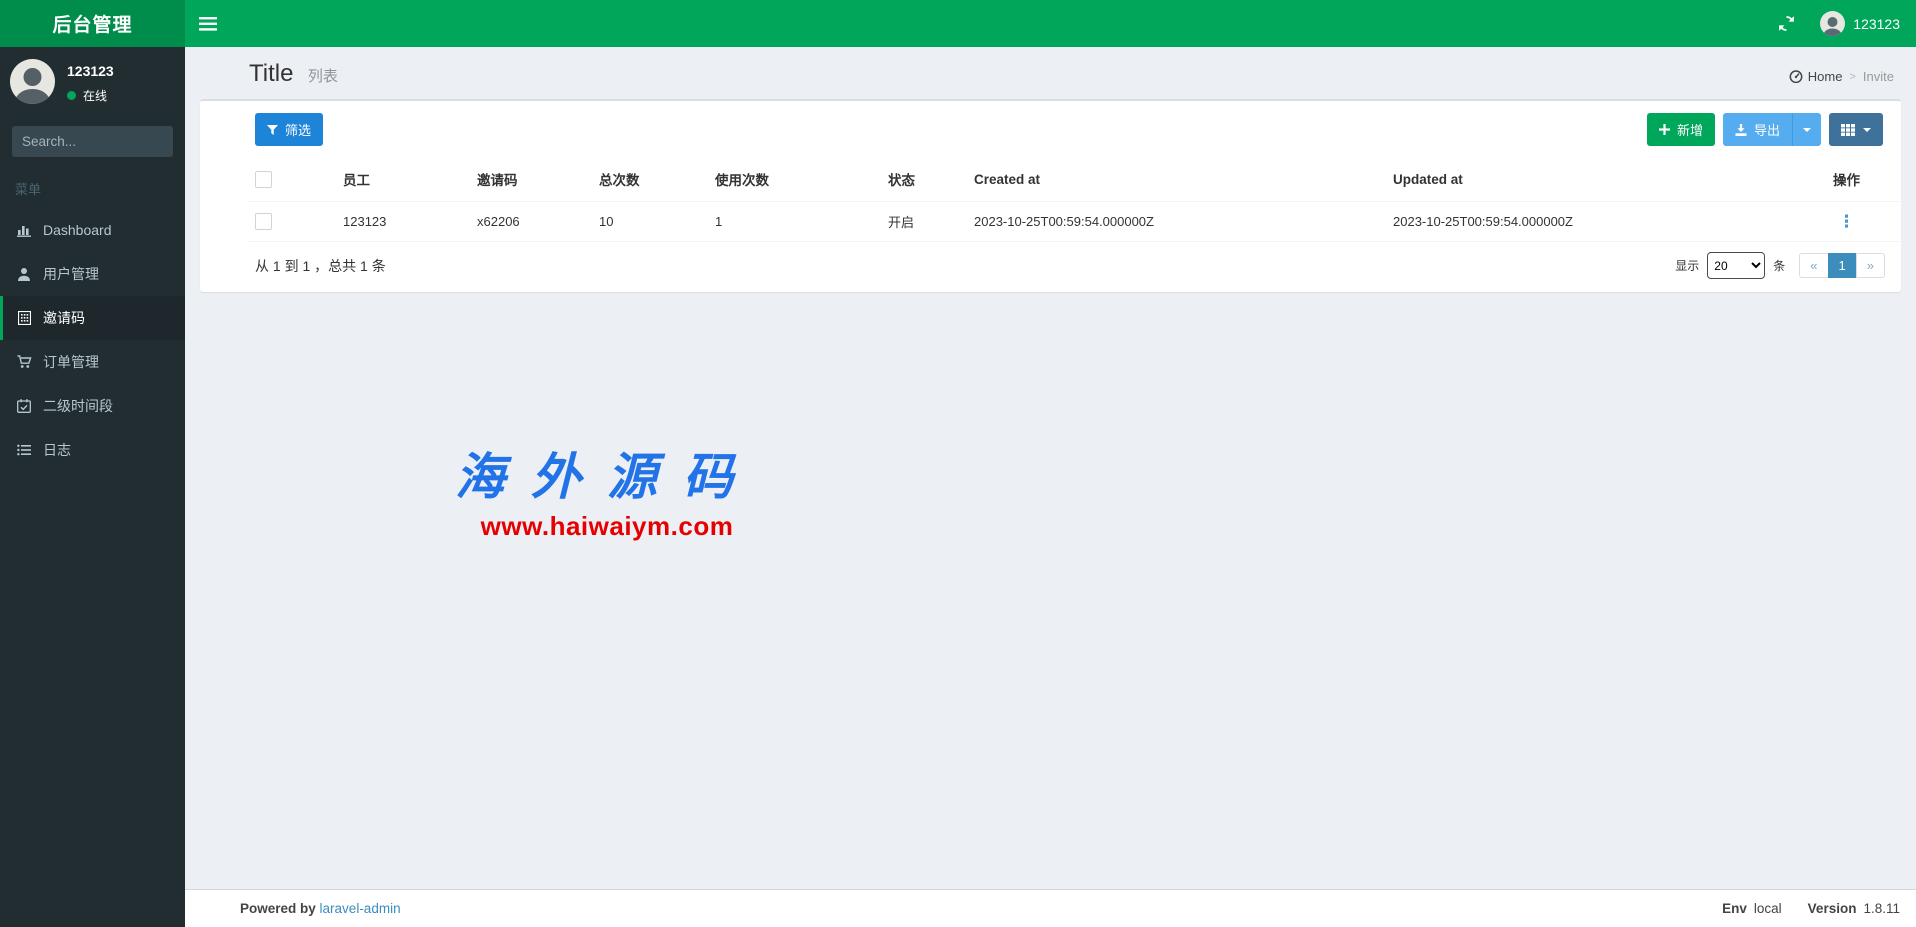  What do you see at coordinates (923, 221) in the screenshot?
I see `cell-status: 开启` at bounding box center [923, 221].